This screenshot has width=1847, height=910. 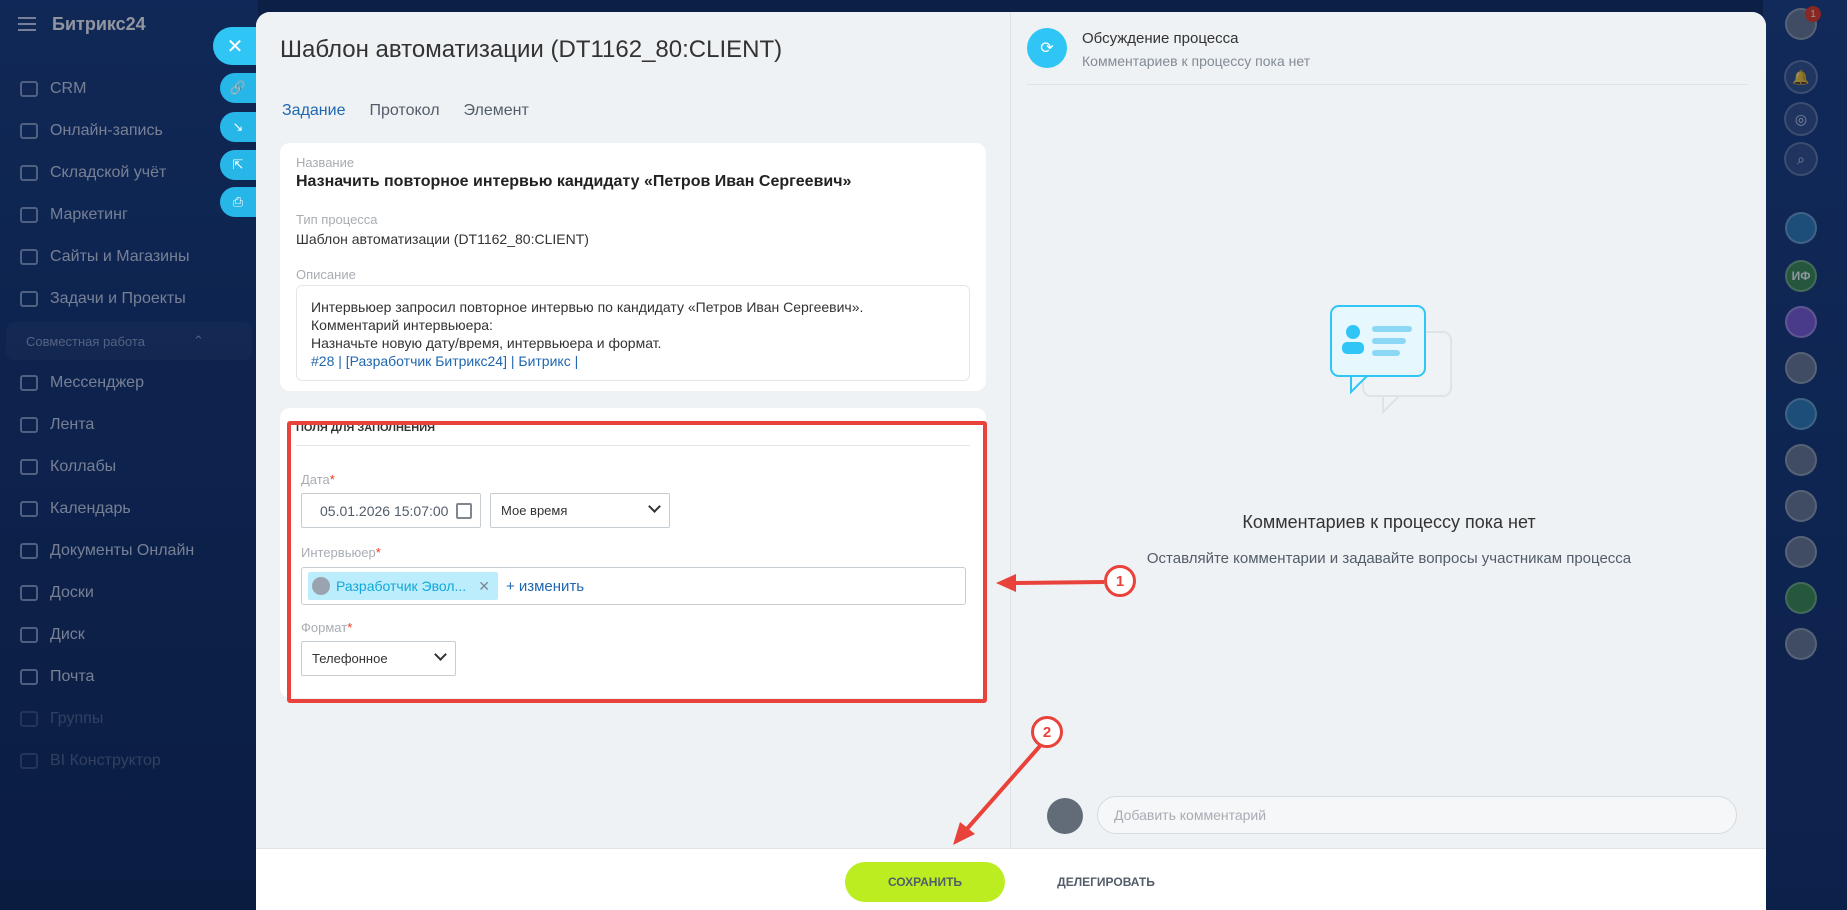 I want to click on mail-icon, so click(x=29, y=677).